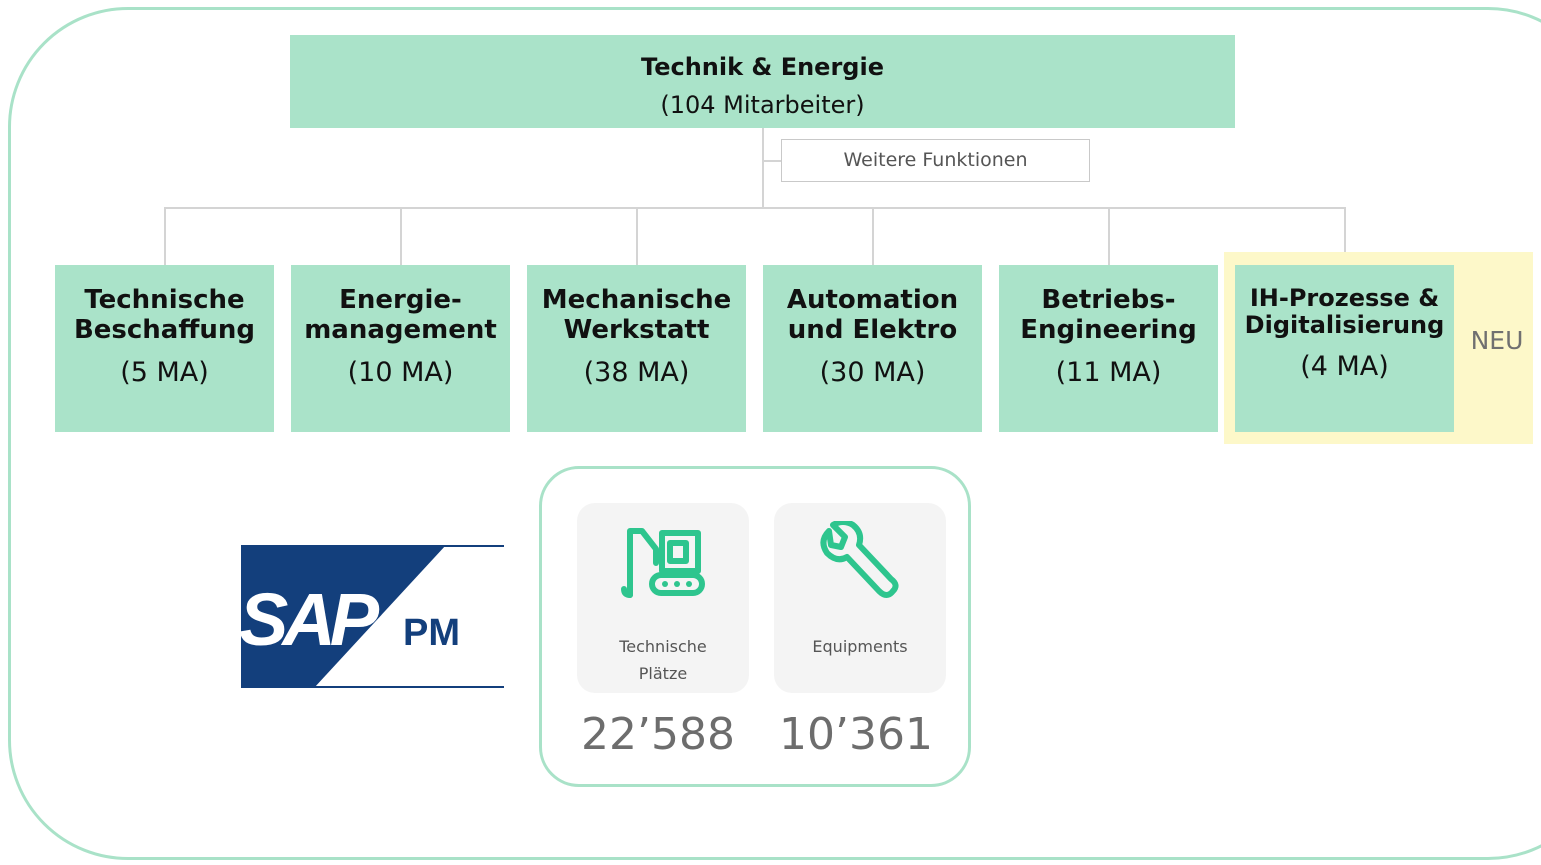  Describe the element at coordinates (663, 660) in the screenshot. I see `stat-label: Technische Plätze` at that location.